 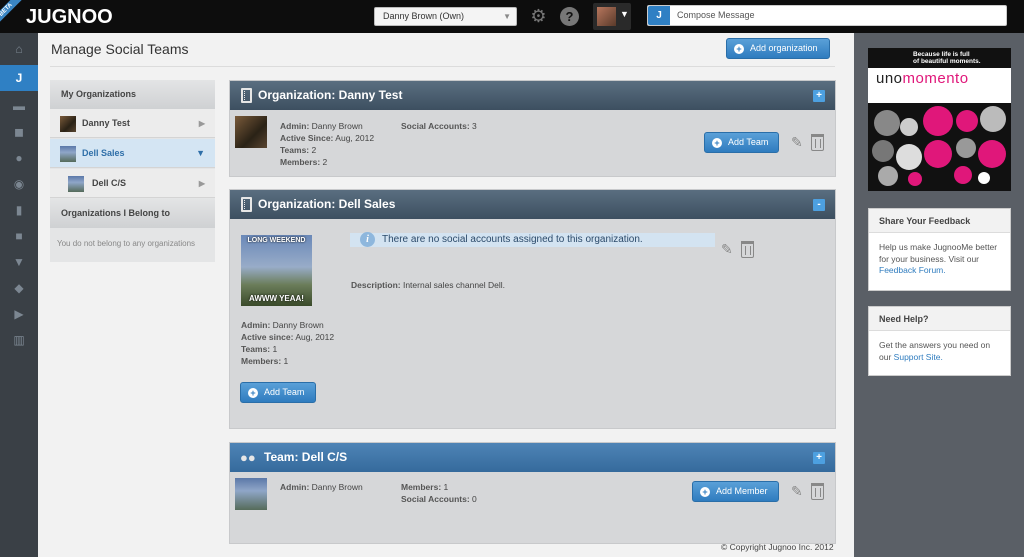 What do you see at coordinates (69, 17) in the screenshot?
I see `jugnoo-logo: JUGNOO` at bounding box center [69, 17].